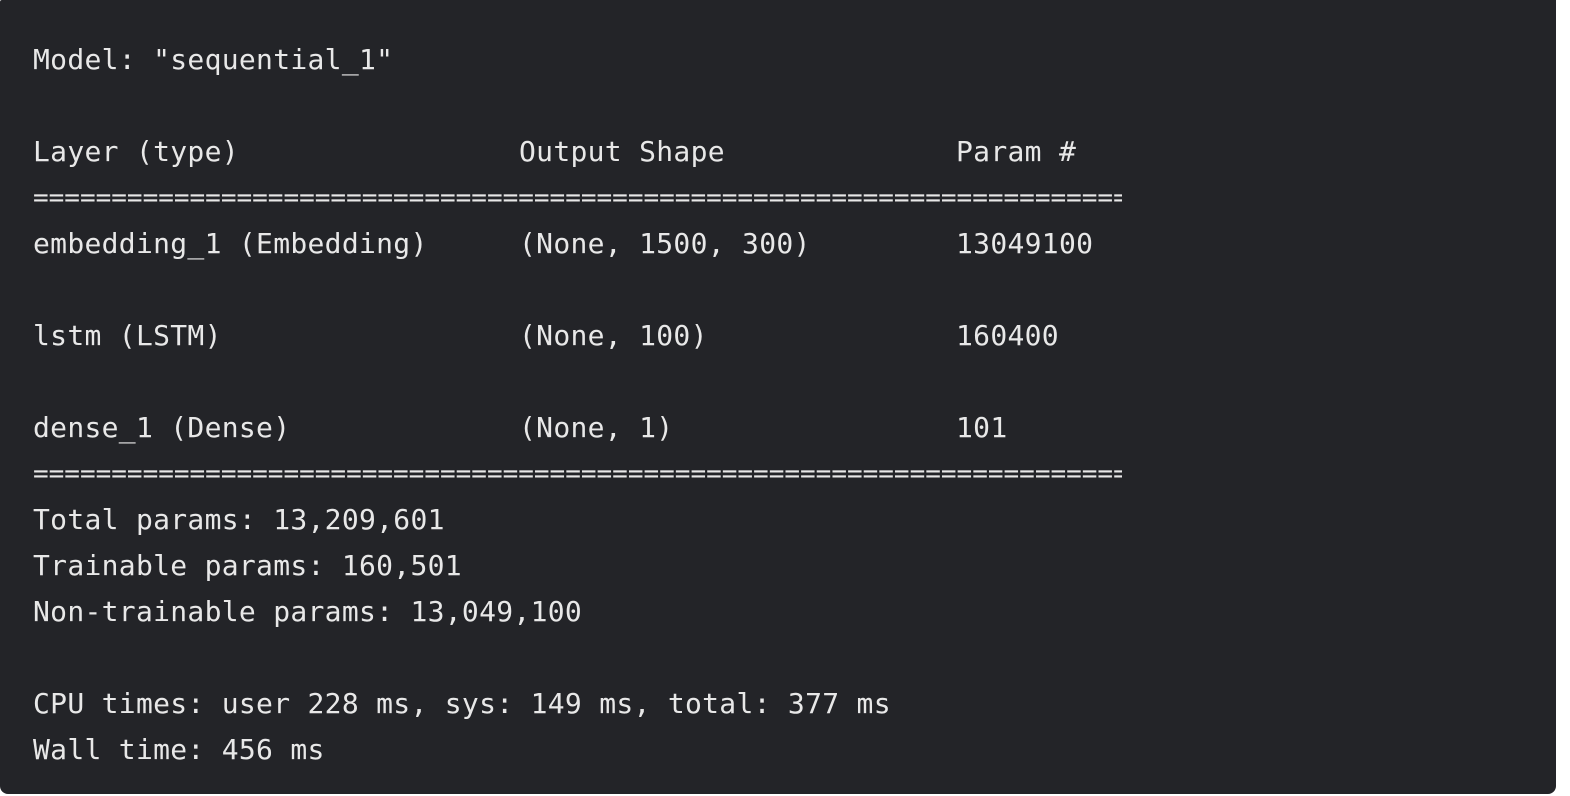 This screenshot has height=796, width=1570. What do you see at coordinates (622, 151) in the screenshot?
I see `header-output-shape: Output Shape` at bounding box center [622, 151].